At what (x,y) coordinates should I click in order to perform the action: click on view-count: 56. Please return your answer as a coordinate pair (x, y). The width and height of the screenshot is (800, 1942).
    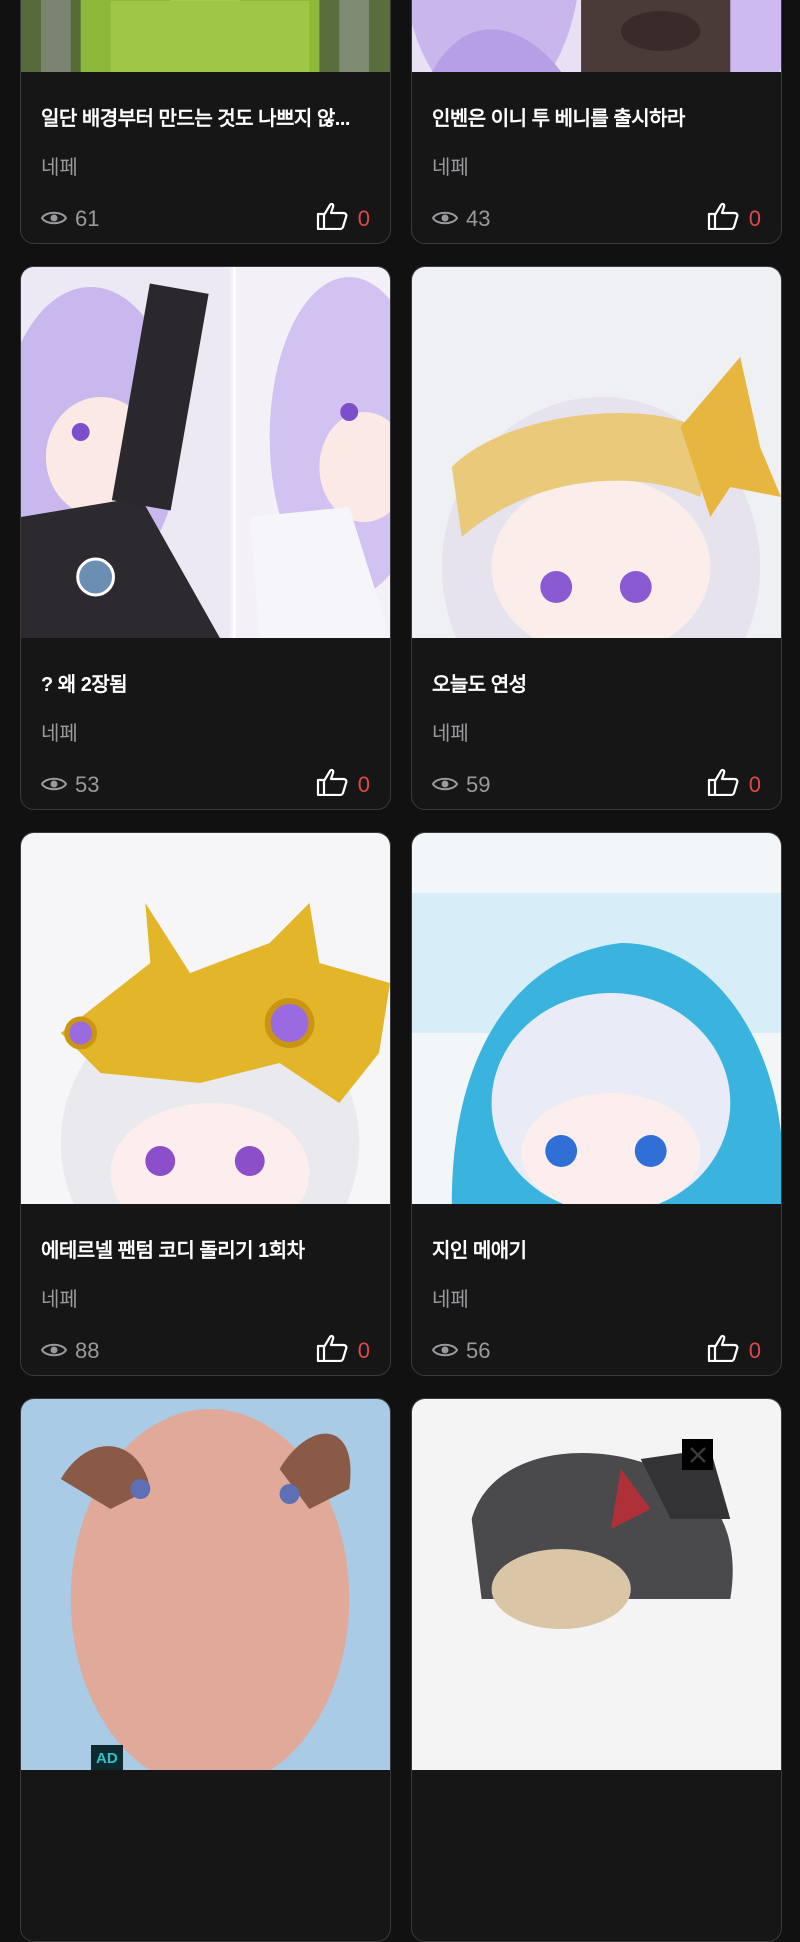
    Looking at the image, I should click on (478, 1350).